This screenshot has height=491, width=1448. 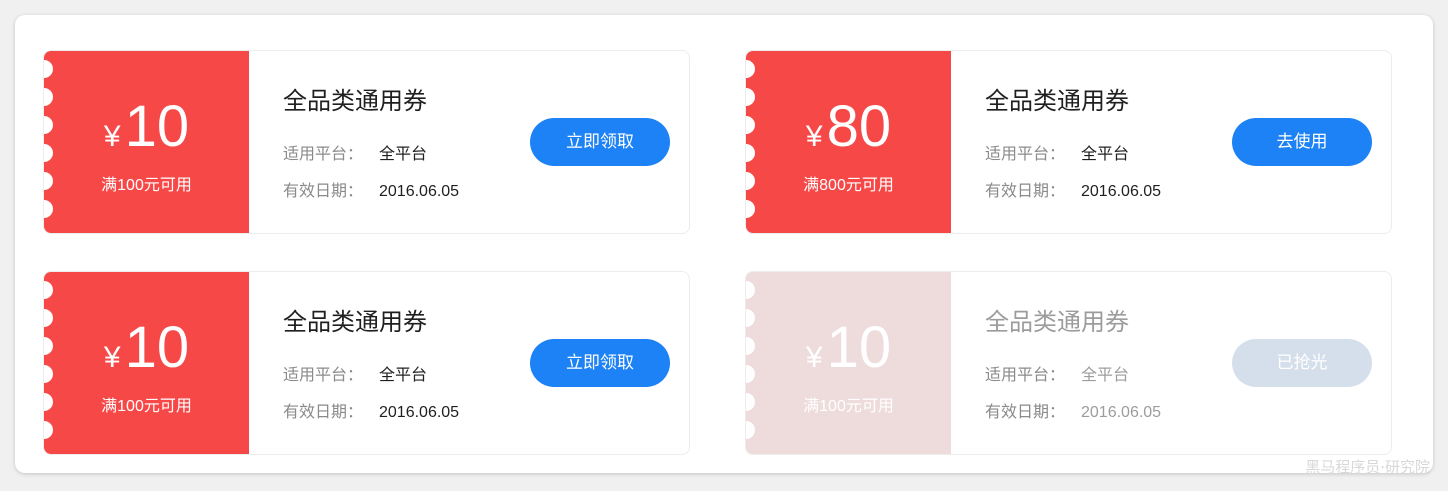 I want to click on coupon-stub: ¥ 80 满800元可用, so click(x=848, y=142).